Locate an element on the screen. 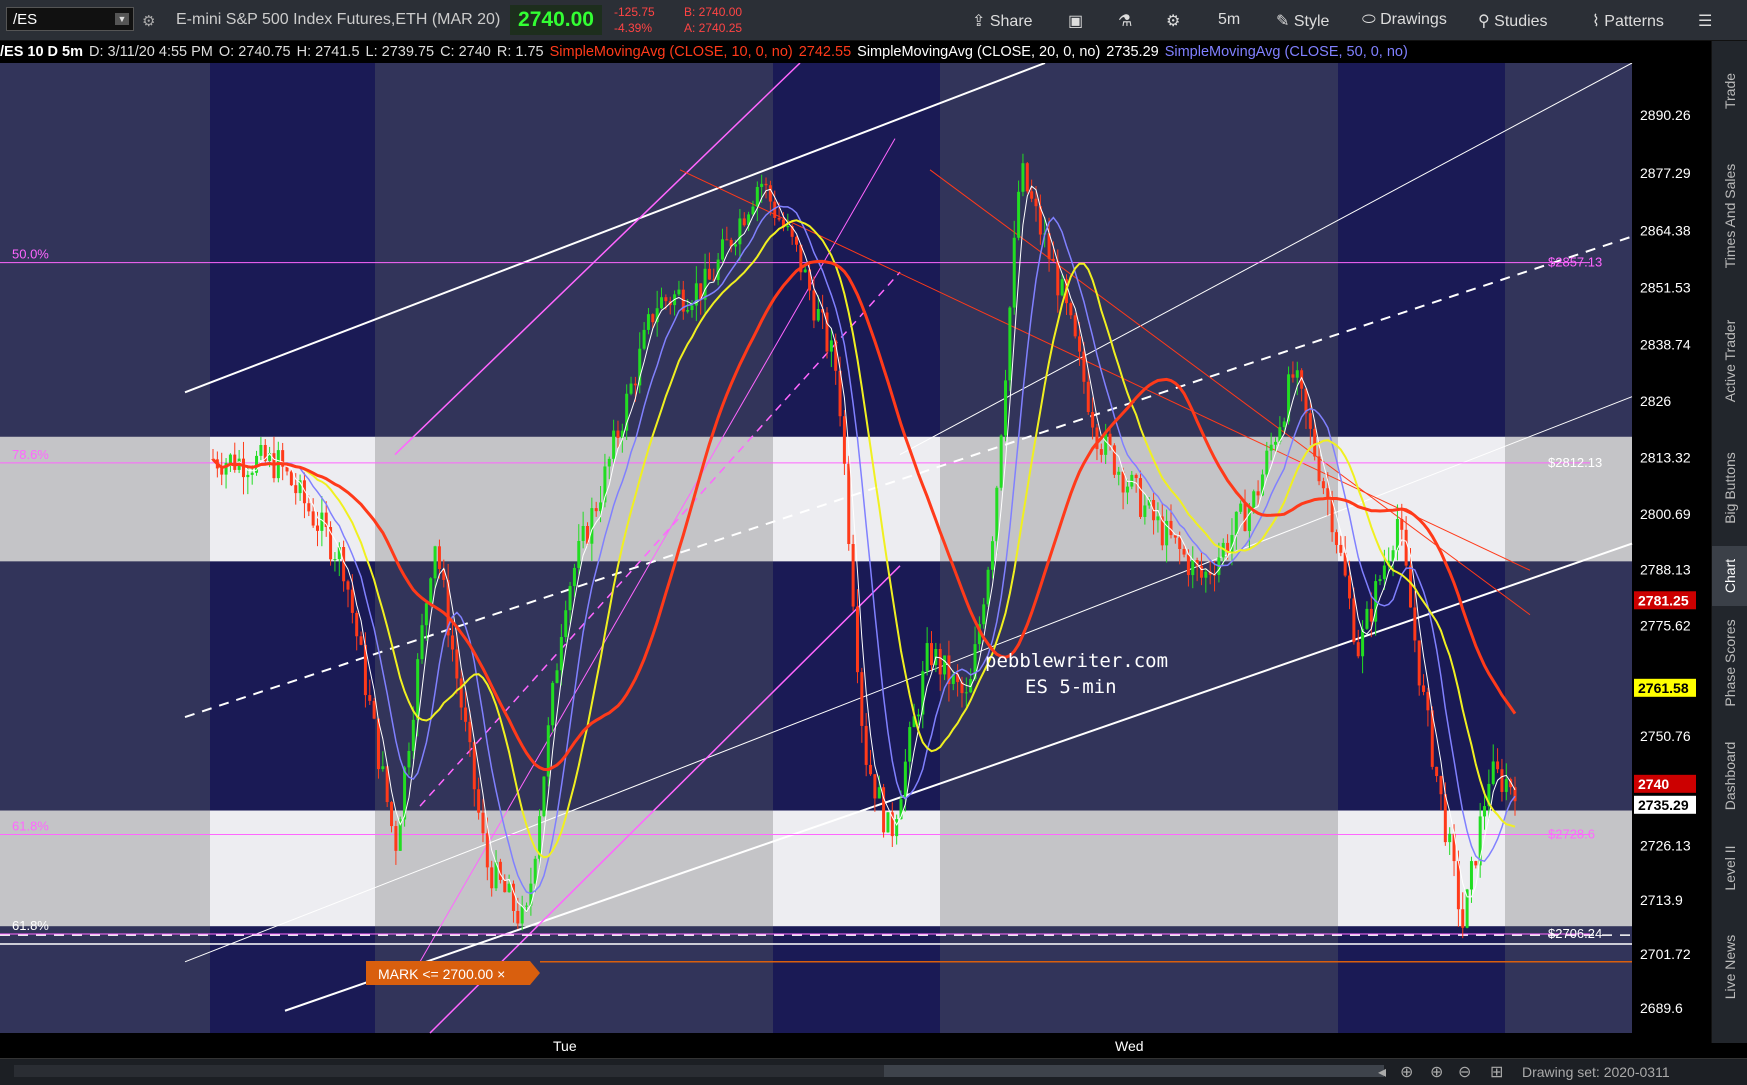 The height and width of the screenshot is (1085, 1747). flask-icon: ⚗ is located at coordinates (1125, 21).